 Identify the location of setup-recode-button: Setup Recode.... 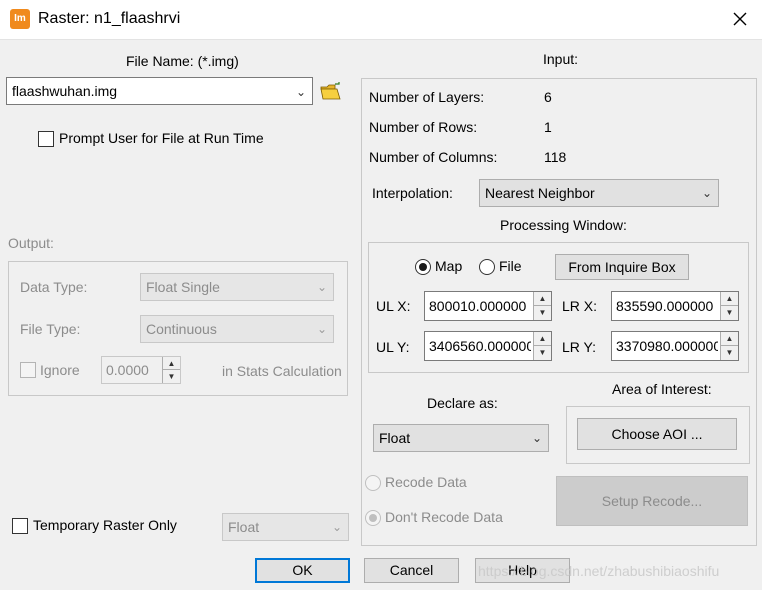
(652, 501).